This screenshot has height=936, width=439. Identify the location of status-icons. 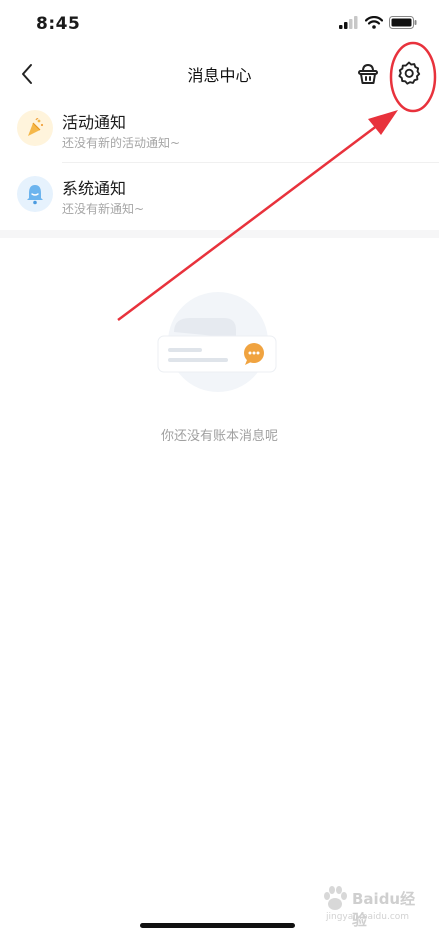
(378, 22).